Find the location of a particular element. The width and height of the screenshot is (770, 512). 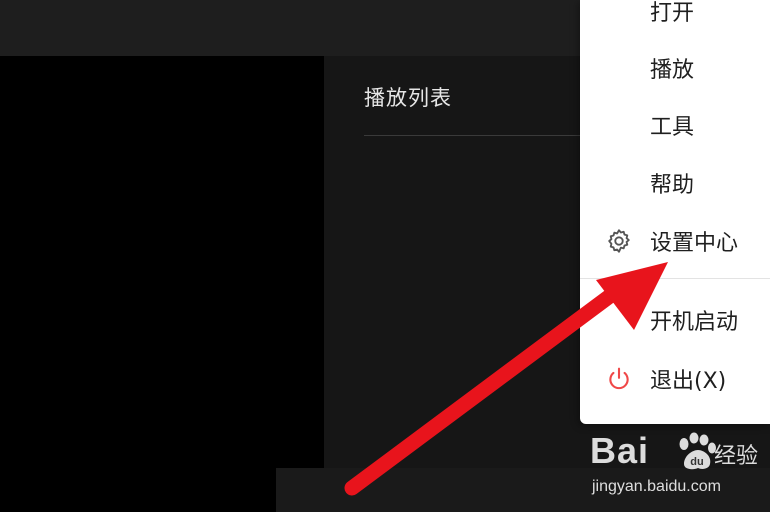

menu-item-help: 帮助 is located at coordinates (675, 183).